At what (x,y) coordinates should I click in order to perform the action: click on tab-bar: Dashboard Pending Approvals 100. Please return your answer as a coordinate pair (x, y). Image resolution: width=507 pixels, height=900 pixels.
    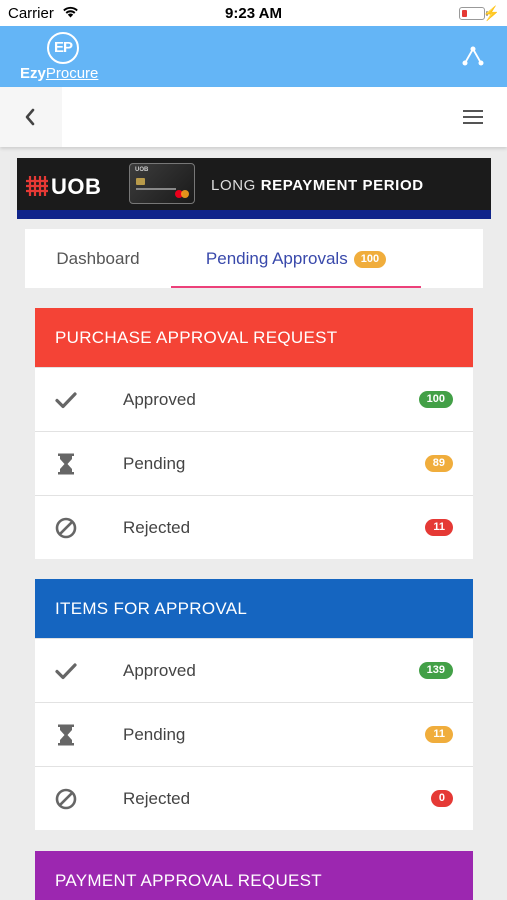
    Looking at the image, I should click on (254, 258).